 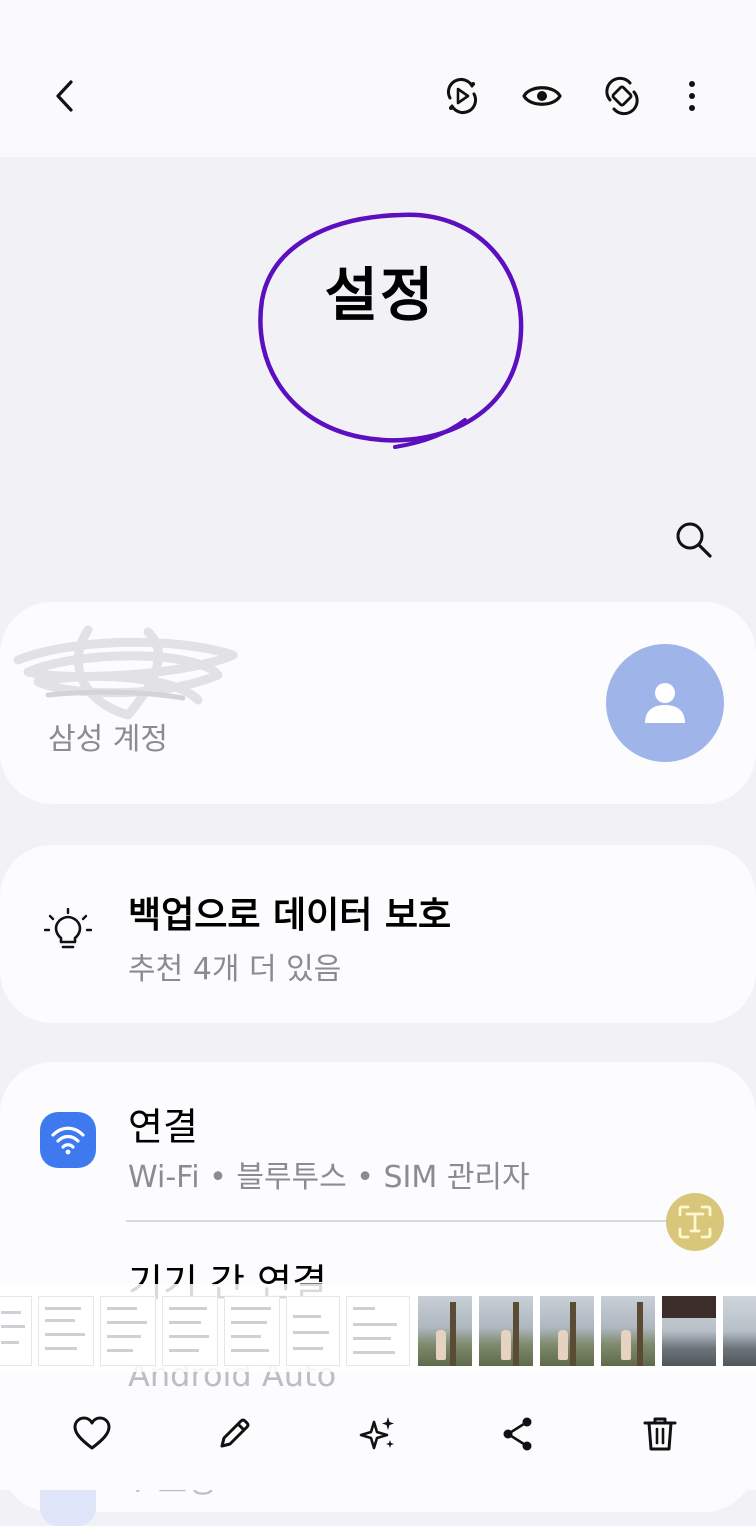 I want to click on lightbulb-icon, so click(x=68, y=931).